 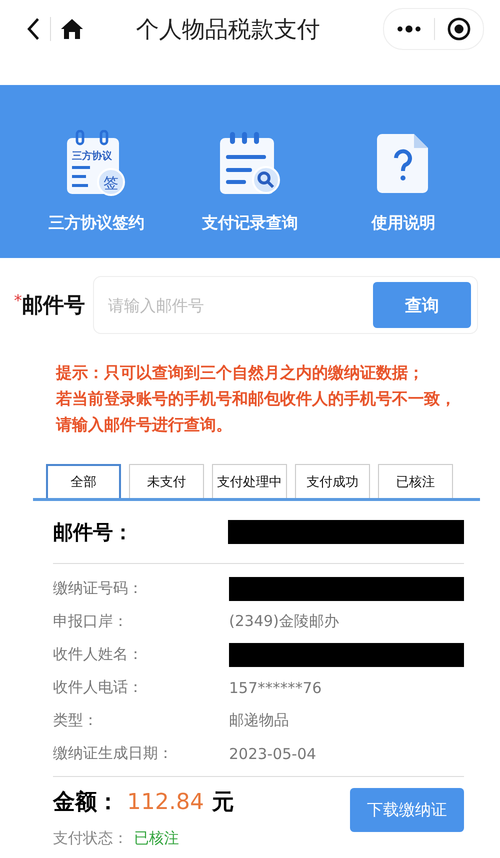 I want to click on back-button, so click(x=33, y=29).